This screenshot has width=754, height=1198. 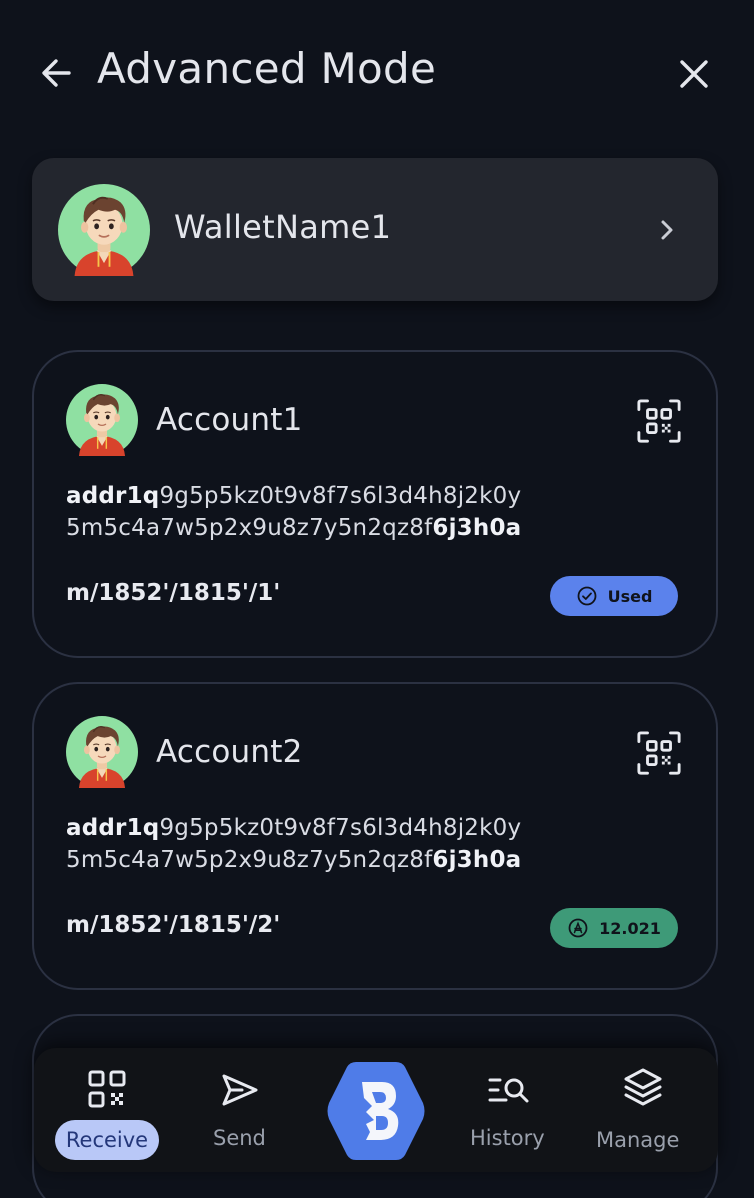 I want to click on arrow-left-icon, so click(x=56, y=73).